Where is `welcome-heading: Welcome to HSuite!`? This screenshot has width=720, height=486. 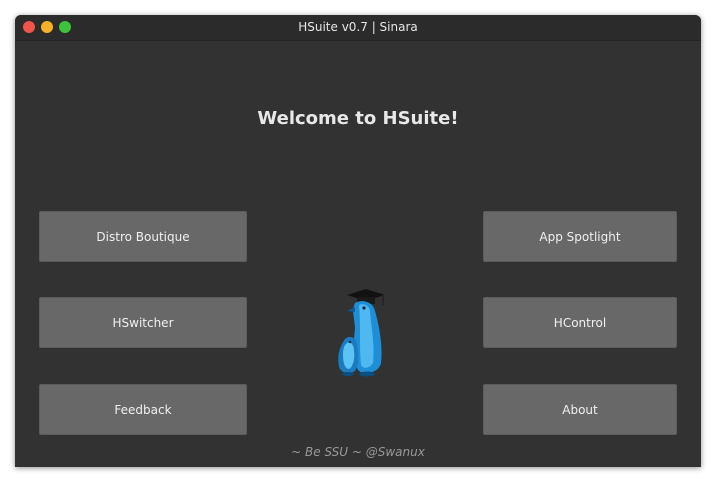 welcome-heading: Welcome to HSuite! is located at coordinates (358, 118).